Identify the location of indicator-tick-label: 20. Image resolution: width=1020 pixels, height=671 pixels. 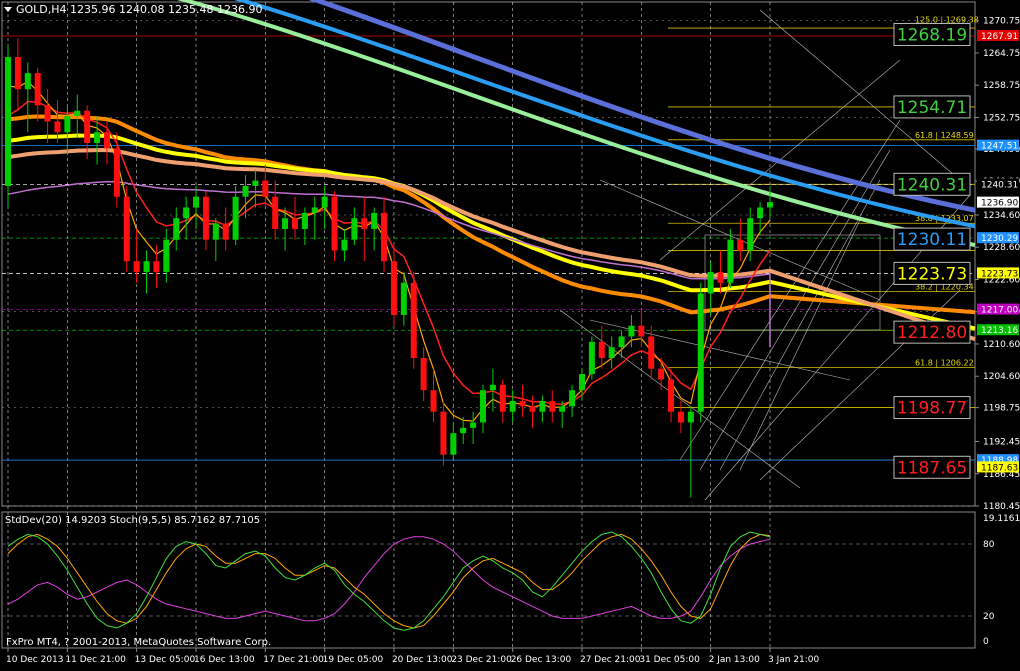
(989, 617).